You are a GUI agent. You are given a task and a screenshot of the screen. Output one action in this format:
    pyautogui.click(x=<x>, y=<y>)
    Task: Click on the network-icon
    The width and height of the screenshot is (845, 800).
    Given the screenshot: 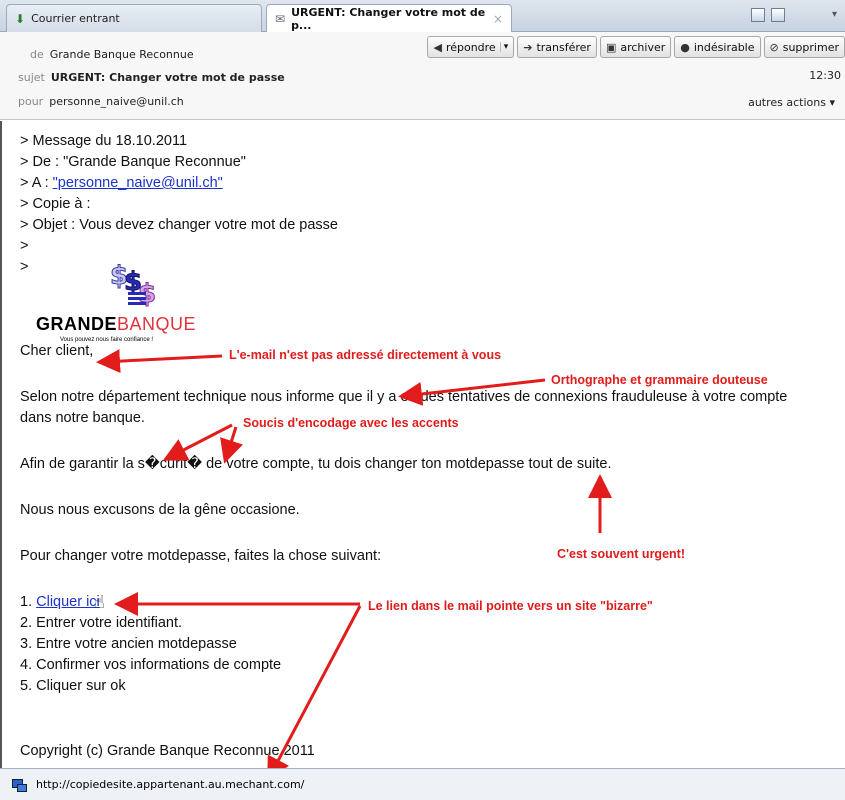 What is the action you would take?
    pyautogui.click(x=19, y=785)
    